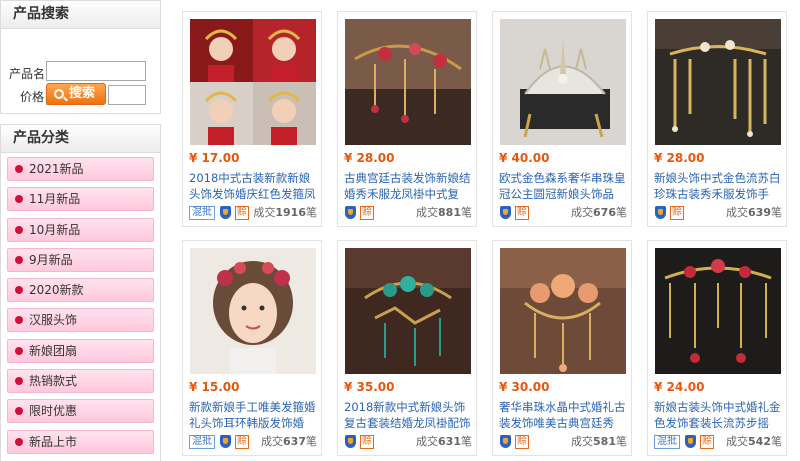  I want to click on search-button: 搜索, so click(76, 94).